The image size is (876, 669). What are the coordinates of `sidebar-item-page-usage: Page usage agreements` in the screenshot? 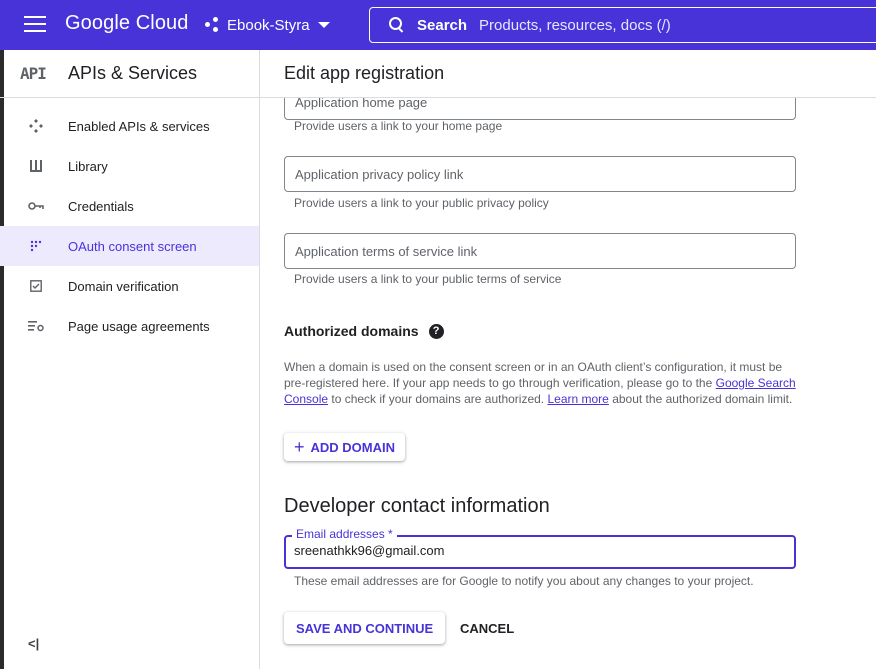 It's located at (129, 326).